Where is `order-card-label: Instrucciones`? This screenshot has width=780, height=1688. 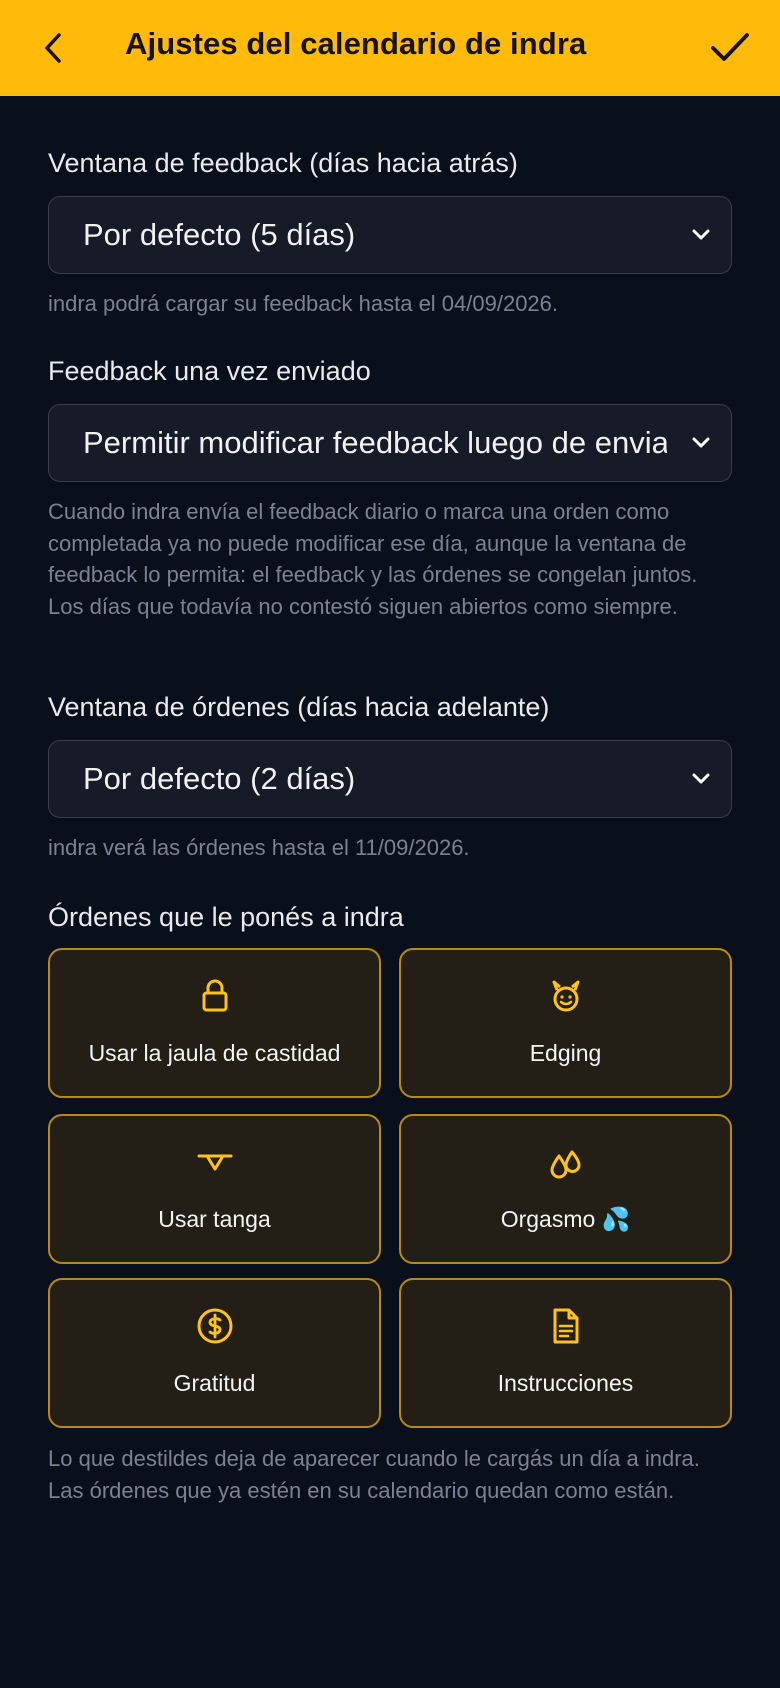
order-card-label: Instrucciones is located at coordinates (565, 1383).